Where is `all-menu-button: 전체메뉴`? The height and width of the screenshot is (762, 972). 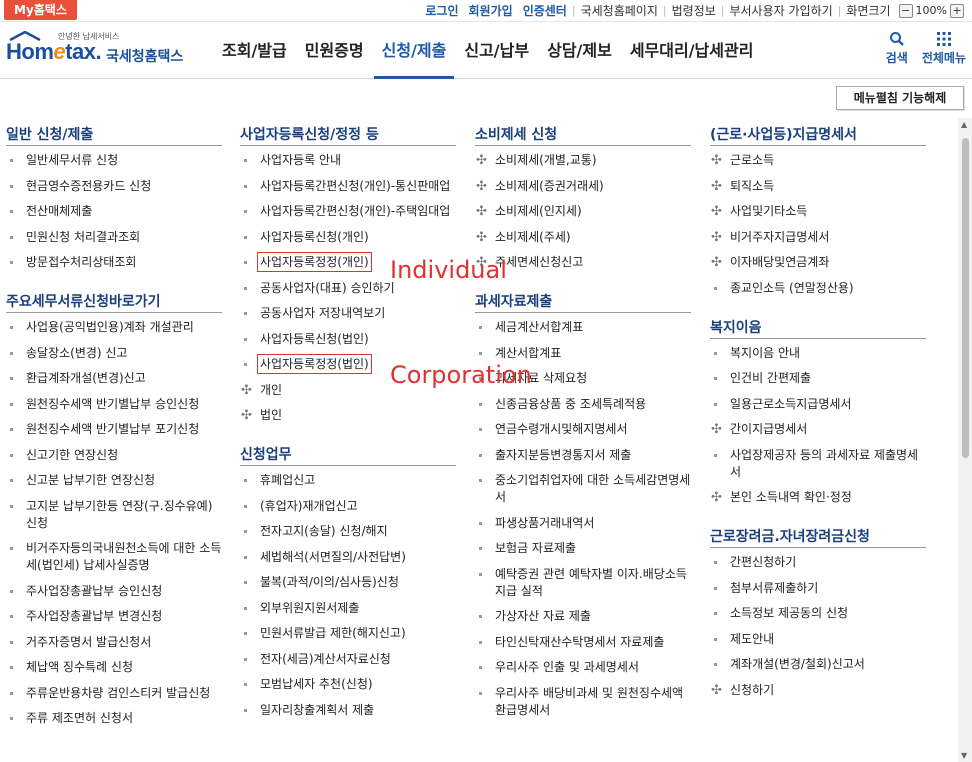 all-menu-button: 전체메뉴 is located at coordinates (944, 48).